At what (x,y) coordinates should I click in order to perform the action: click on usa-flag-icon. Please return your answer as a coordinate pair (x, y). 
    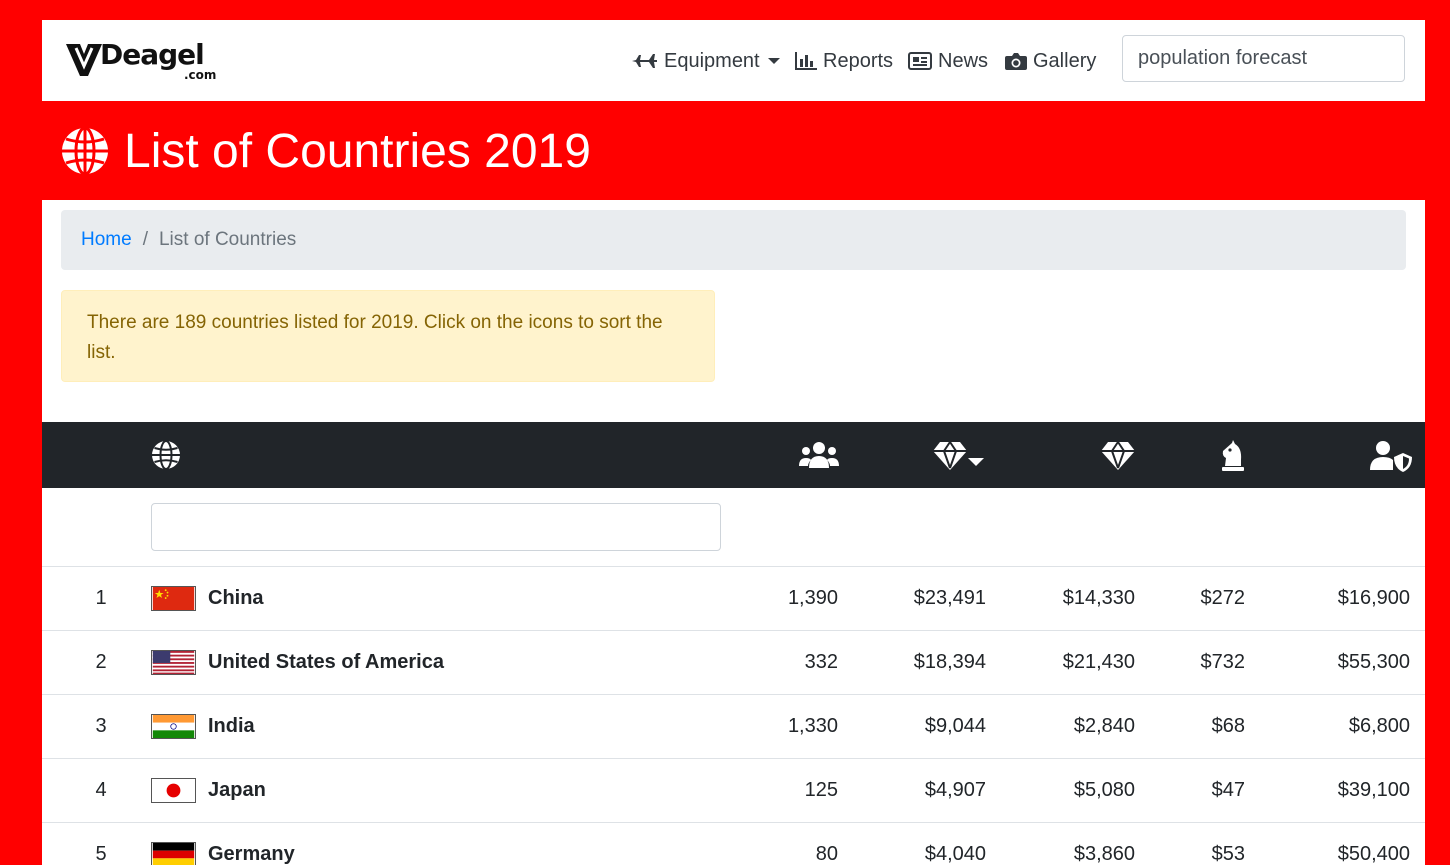
    Looking at the image, I should click on (173, 662).